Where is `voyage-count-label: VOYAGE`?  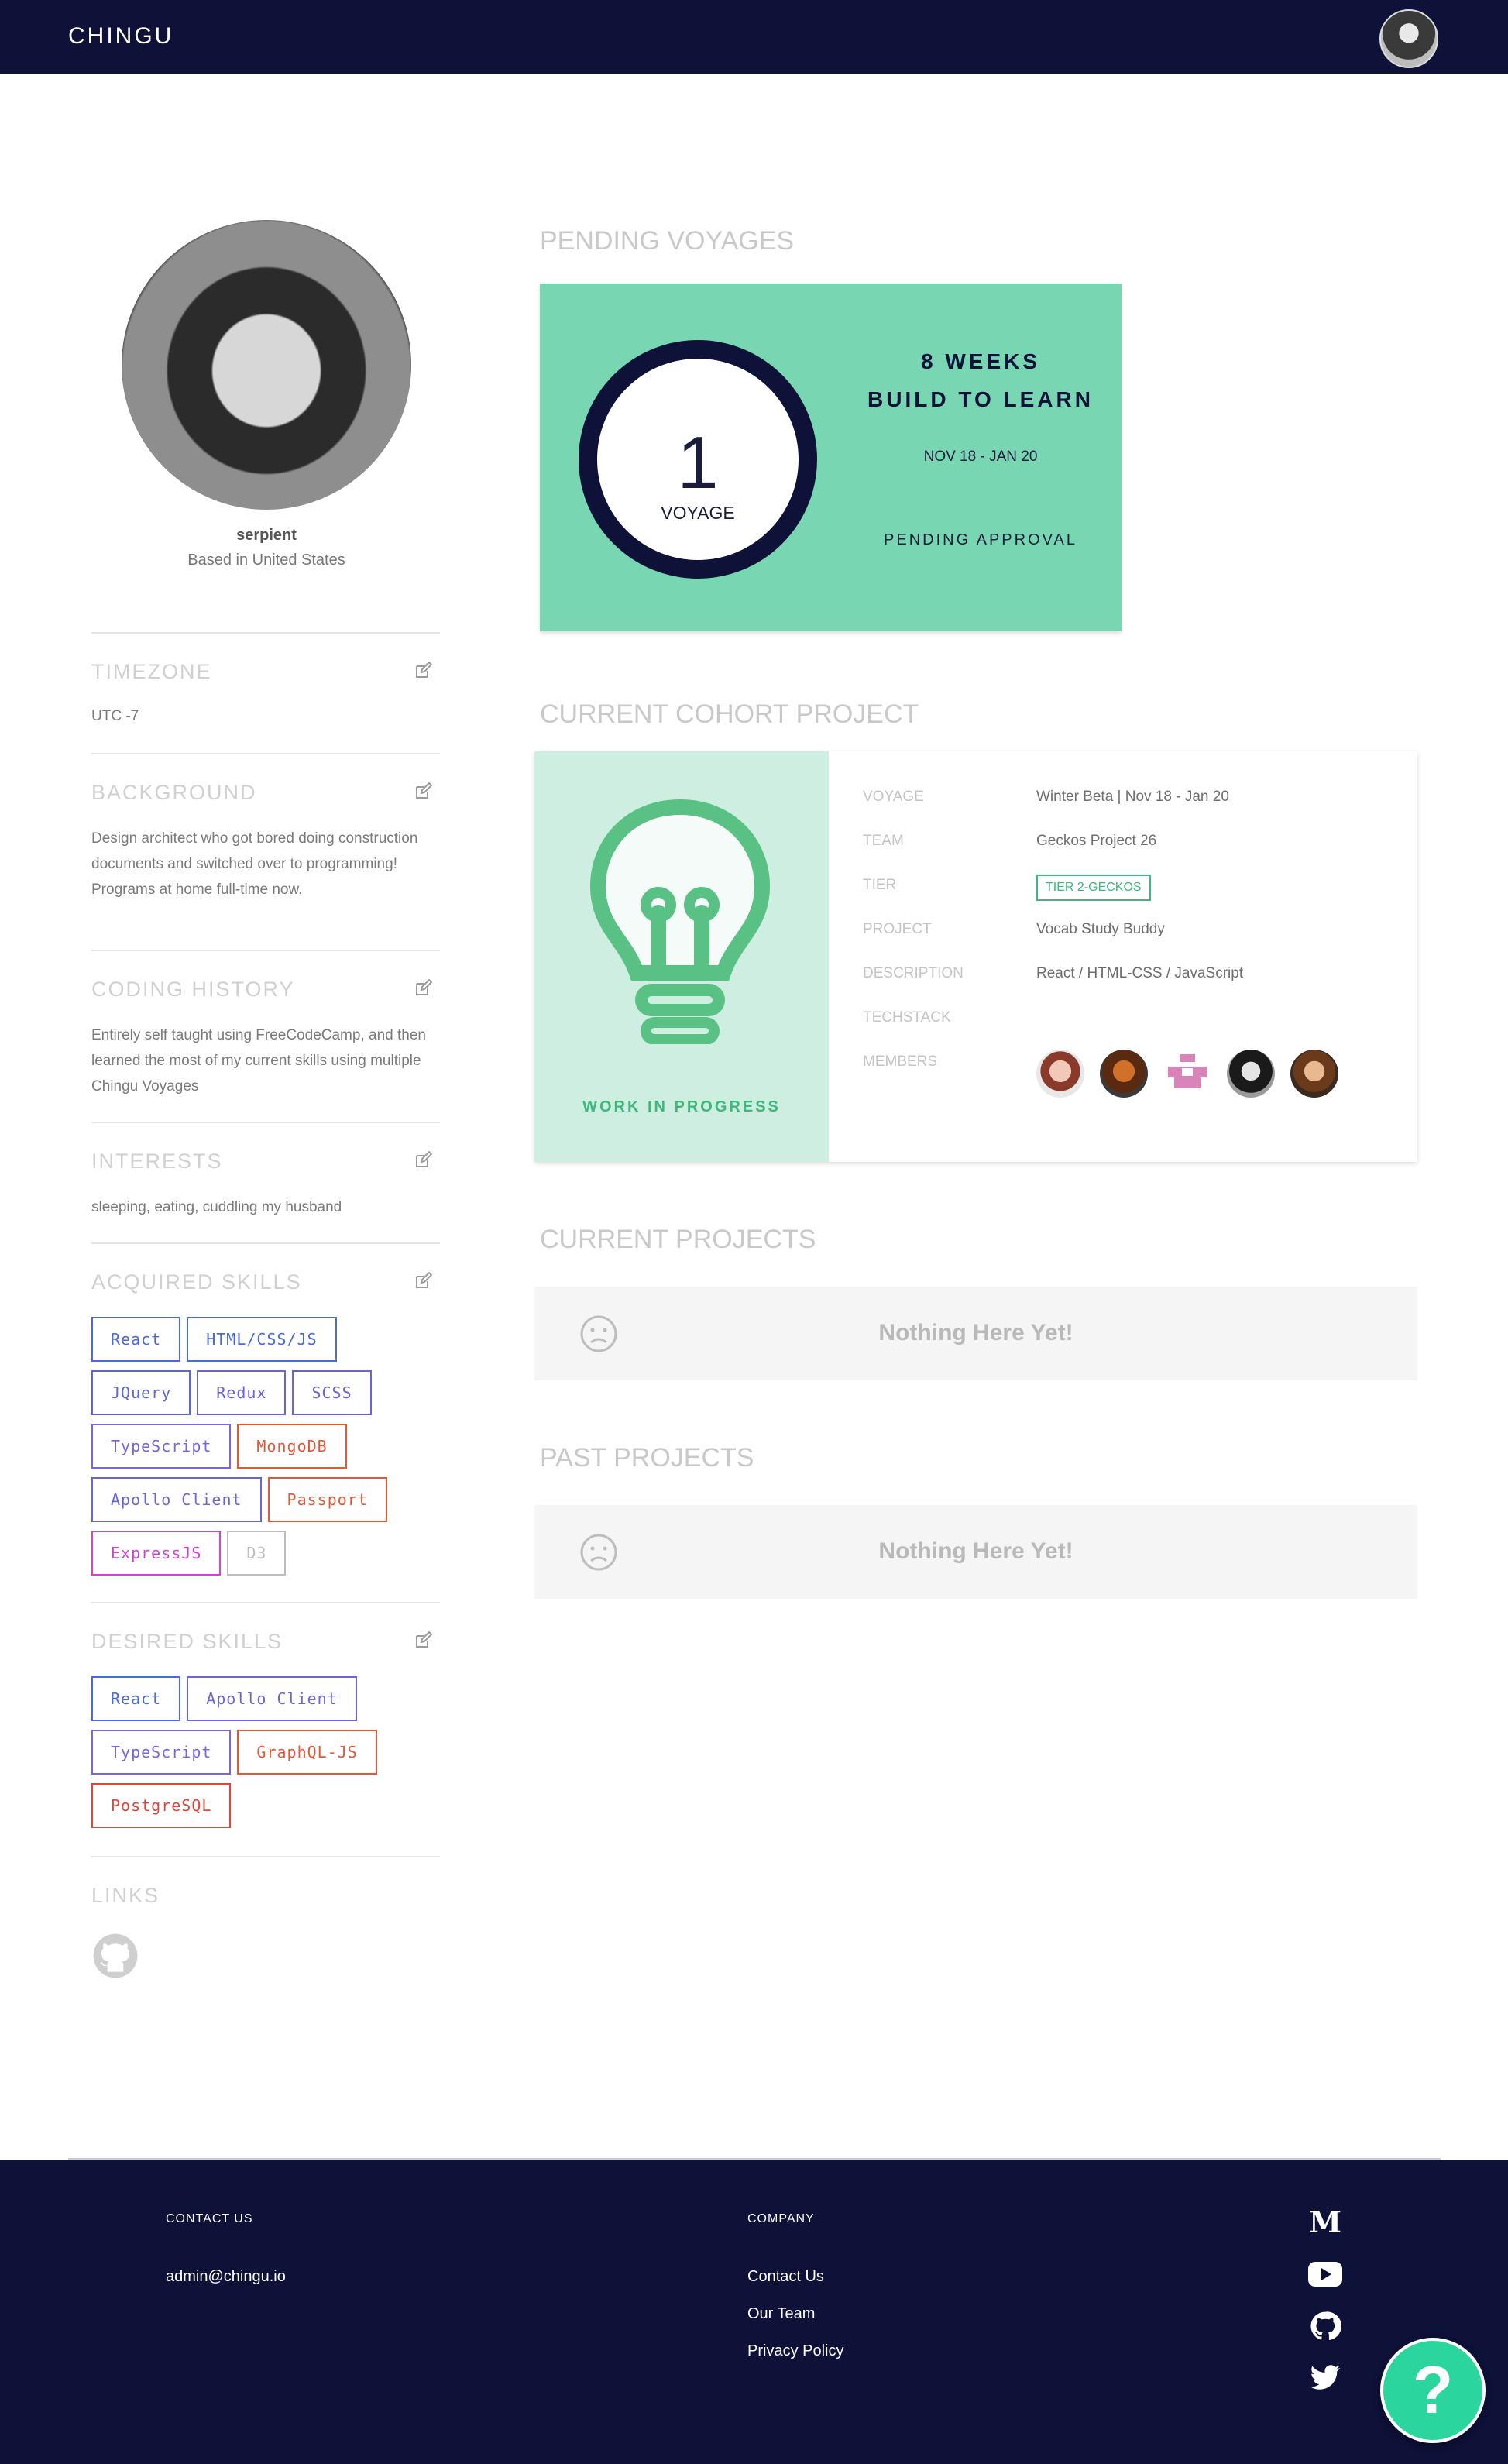 voyage-count-label: VOYAGE is located at coordinates (698, 513).